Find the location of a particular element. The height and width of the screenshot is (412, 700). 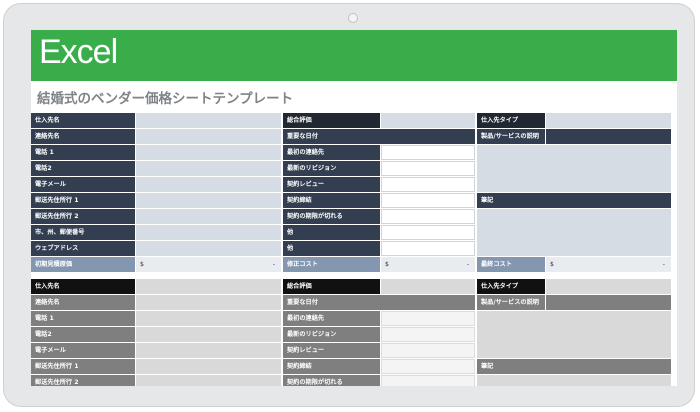

label-city-state-zip: 市、州、郵便番号 is located at coordinates (83, 232).